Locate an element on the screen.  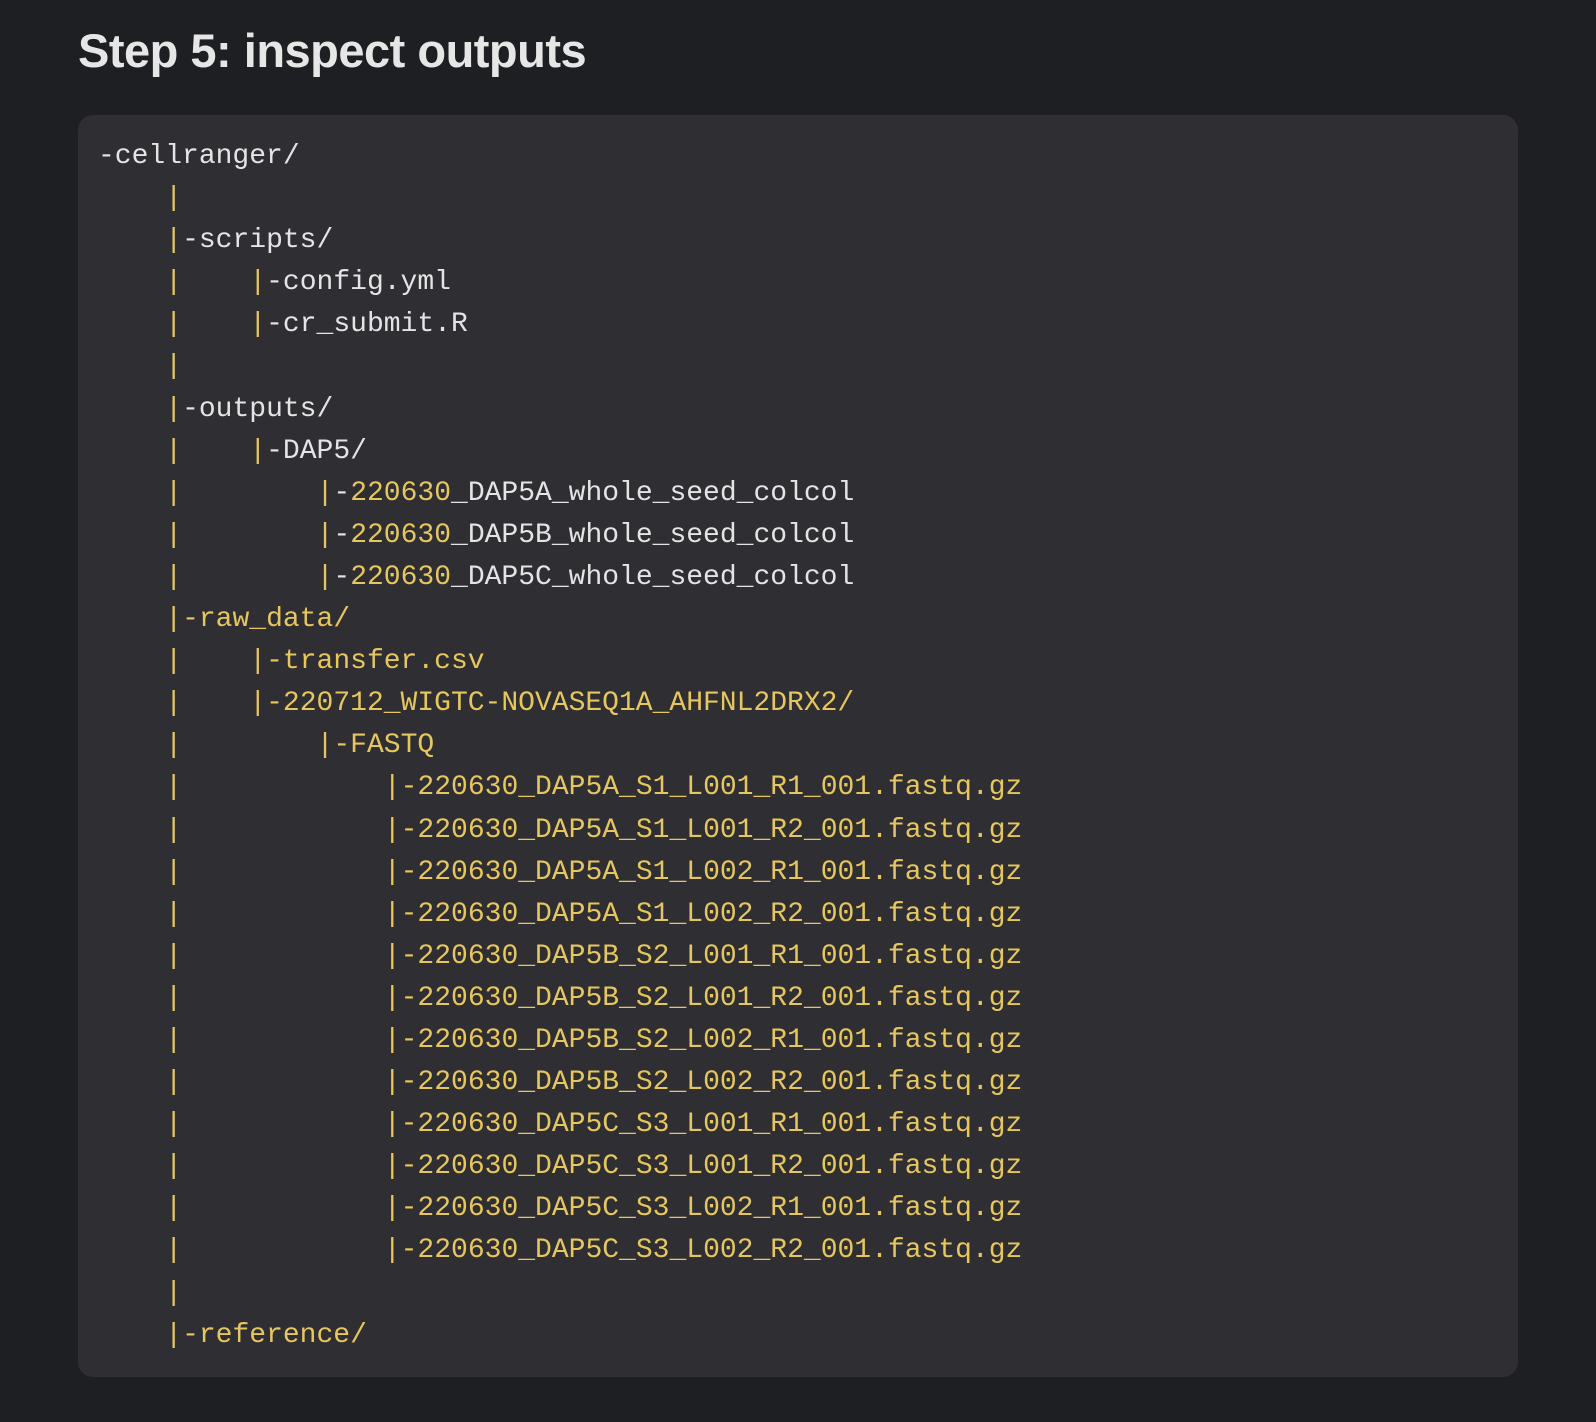
tree-line: | |-220630_DAP5C_whole_seed_colcol is located at coordinates (560, 578).